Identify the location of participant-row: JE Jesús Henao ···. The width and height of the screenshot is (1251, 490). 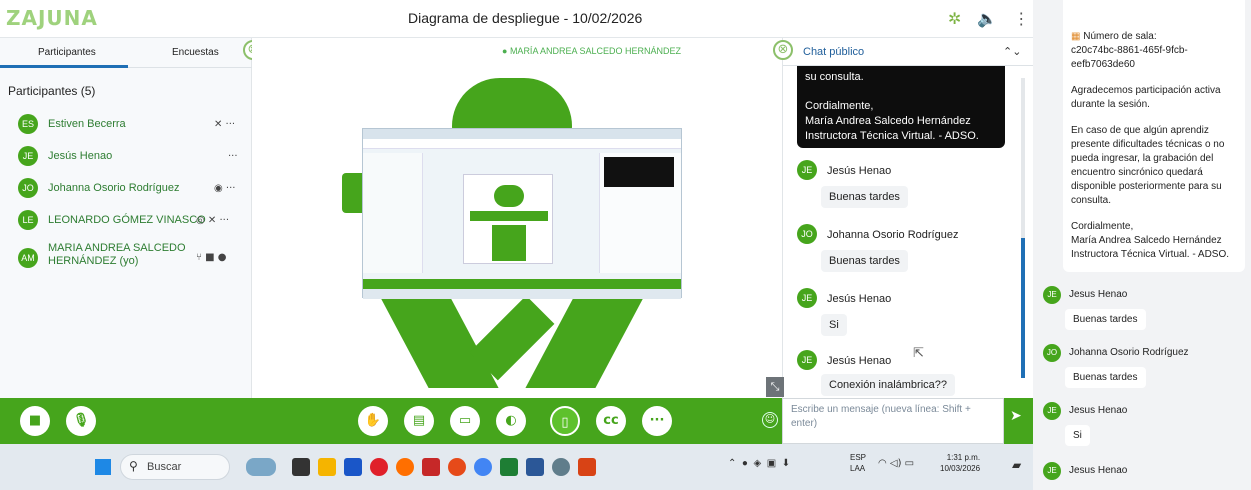
(126, 158).